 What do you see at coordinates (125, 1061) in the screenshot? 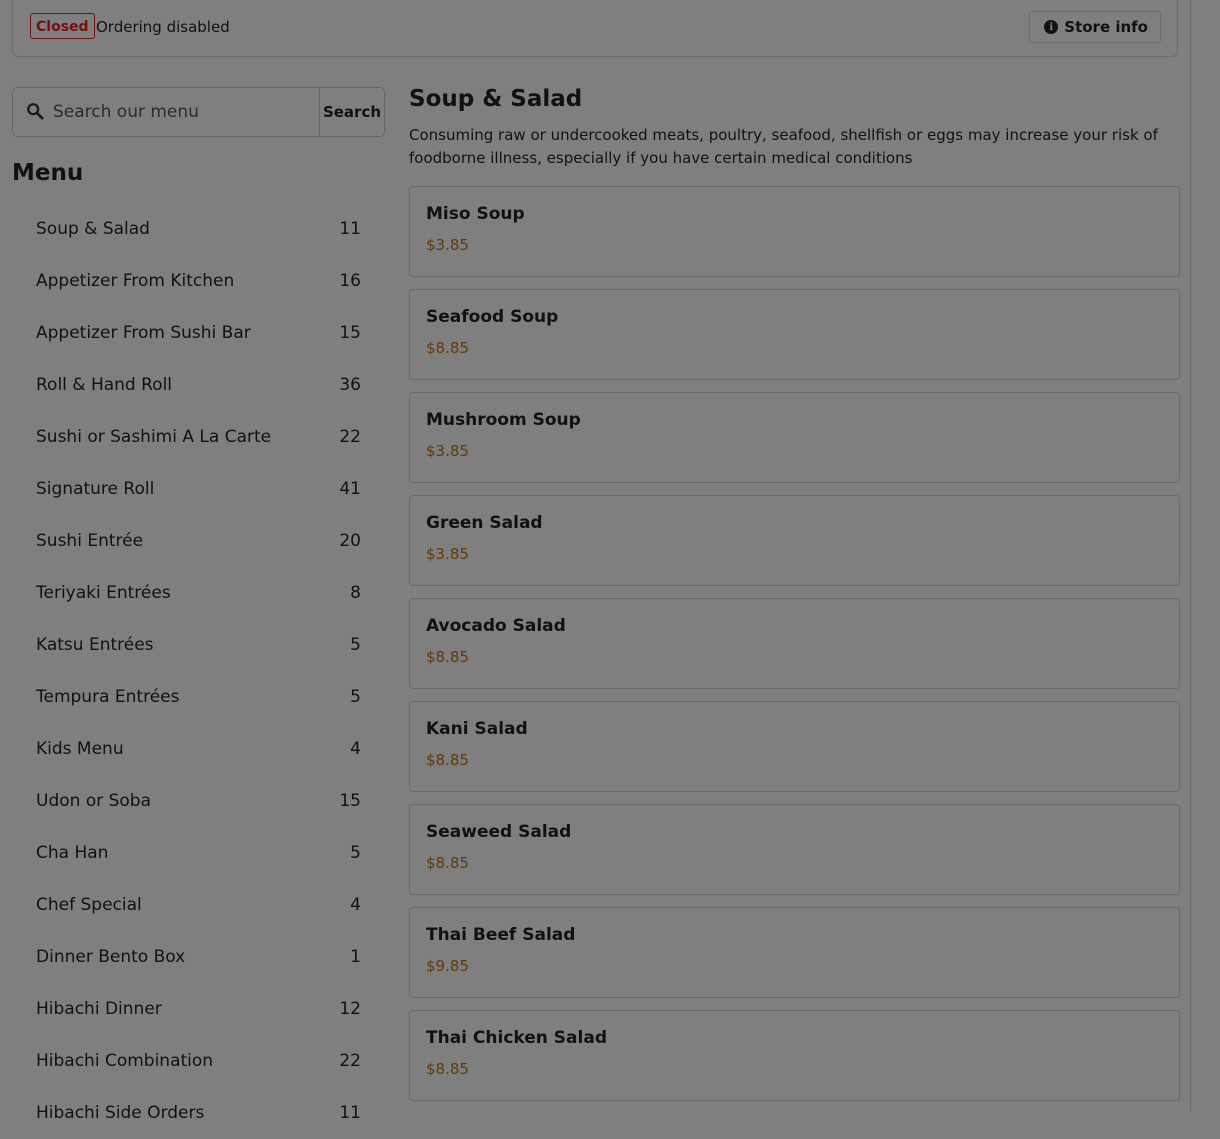
I see `category-label: Hibachi Combination` at bounding box center [125, 1061].